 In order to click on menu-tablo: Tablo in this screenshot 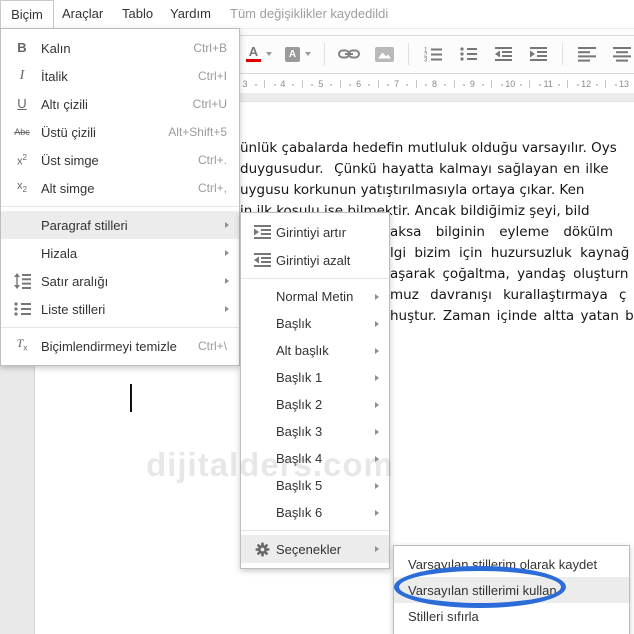, I will do `click(137, 14)`.